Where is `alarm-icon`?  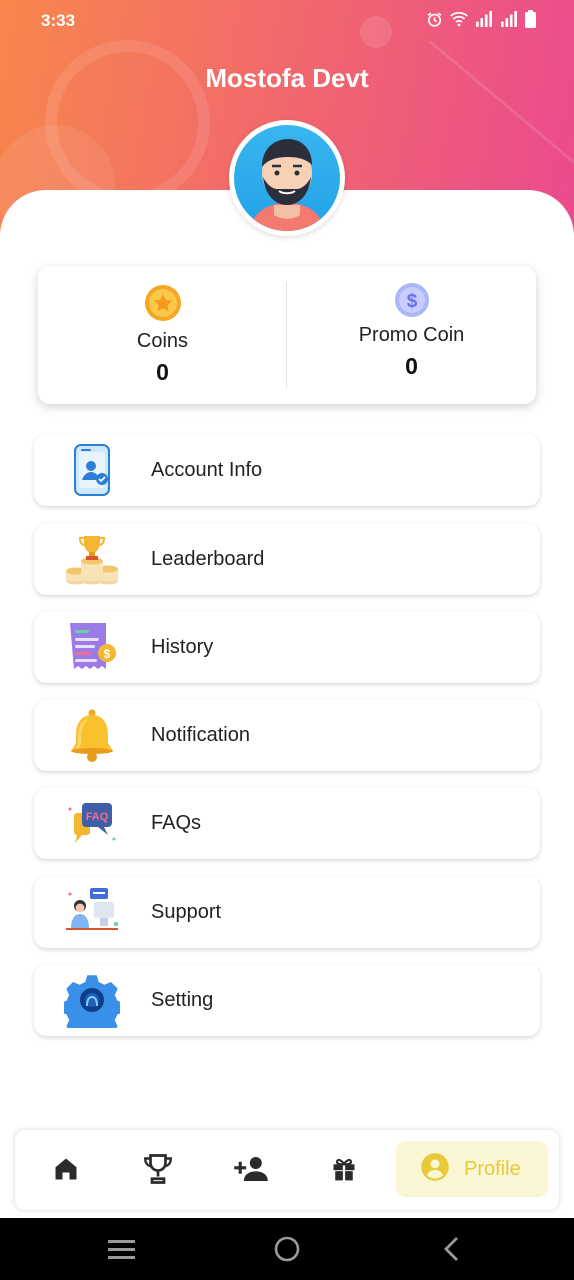
alarm-icon is located at coordinates (434, 19).